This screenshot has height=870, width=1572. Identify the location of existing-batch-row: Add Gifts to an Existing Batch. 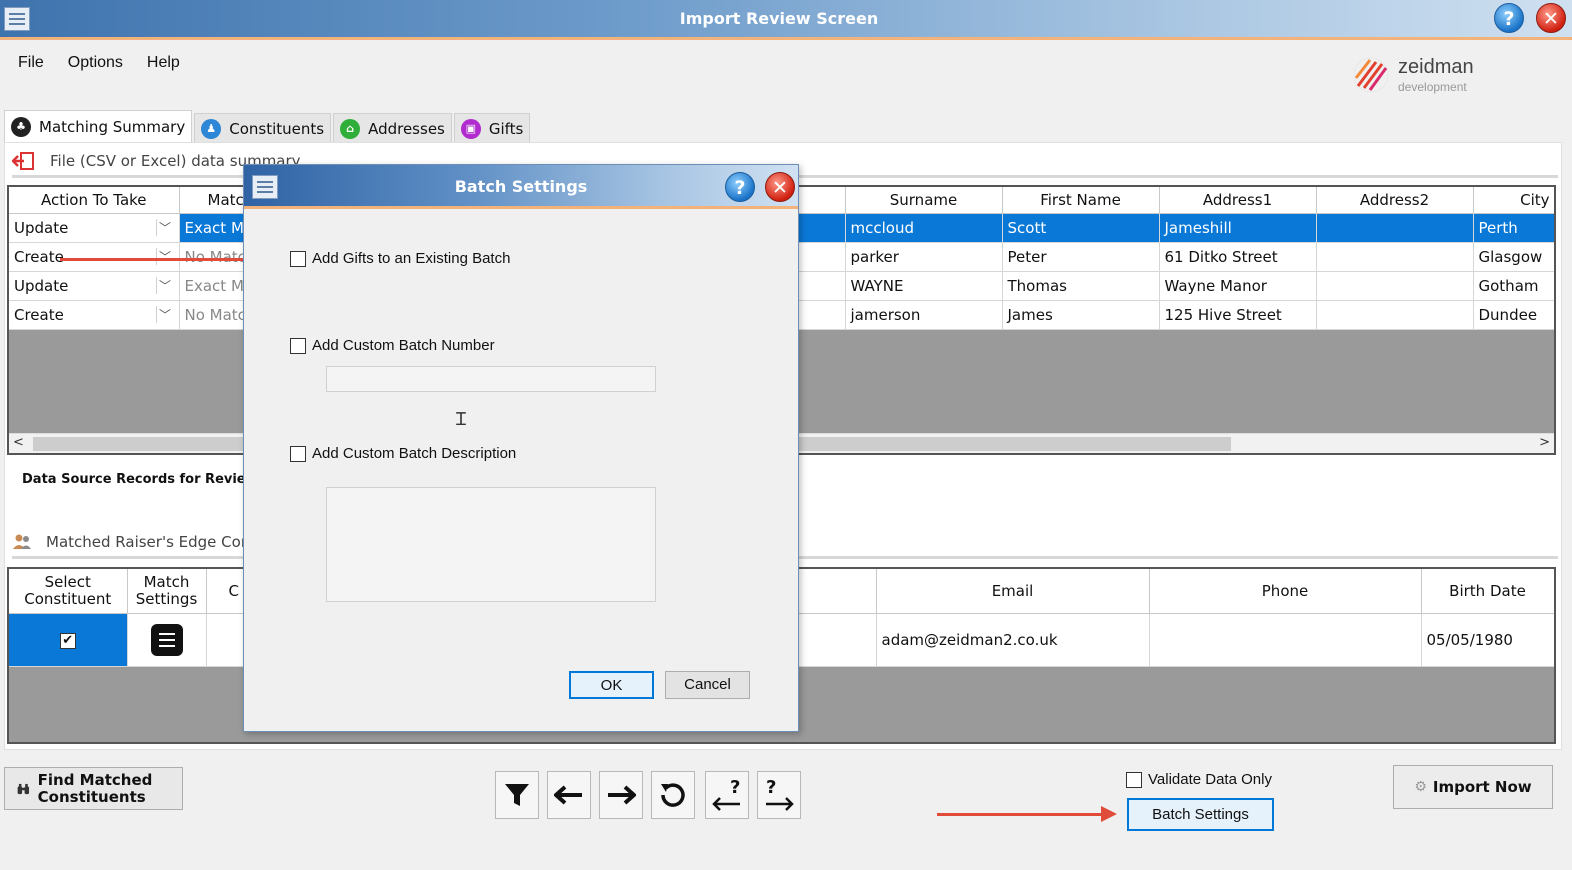
(400, 258).